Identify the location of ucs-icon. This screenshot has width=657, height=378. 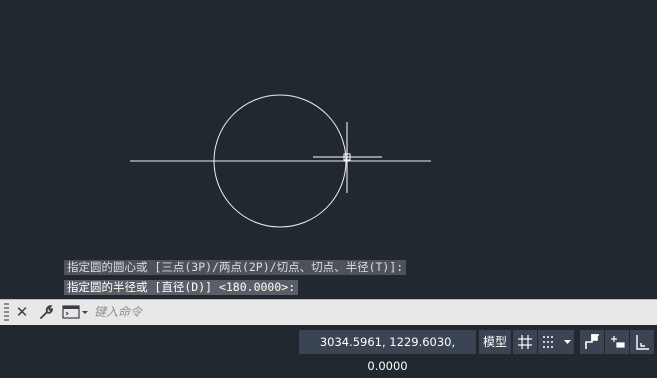
(642, 342).